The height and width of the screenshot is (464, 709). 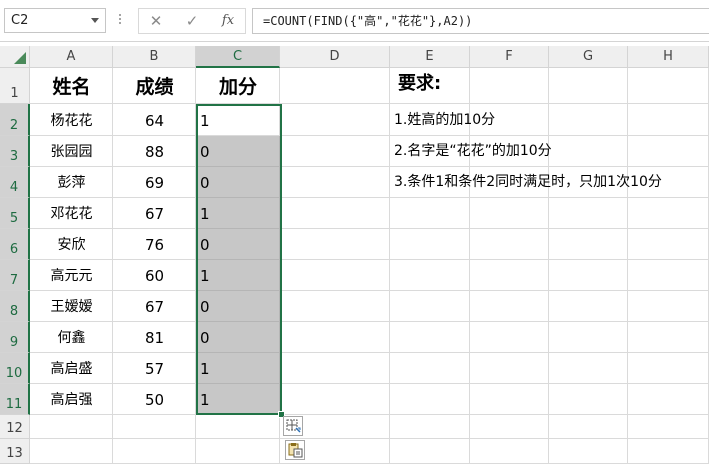 What do you see at coordinates (15, 451) in the screenshot?
I see `row-header-13: 13` at bounding box center [15, 451].